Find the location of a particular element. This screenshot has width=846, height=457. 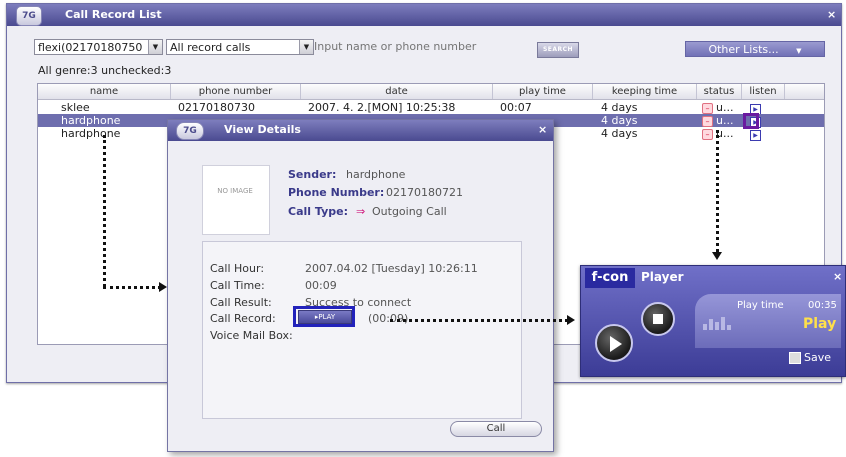

dialog-title: View Details is located at coordinates (262, 129).